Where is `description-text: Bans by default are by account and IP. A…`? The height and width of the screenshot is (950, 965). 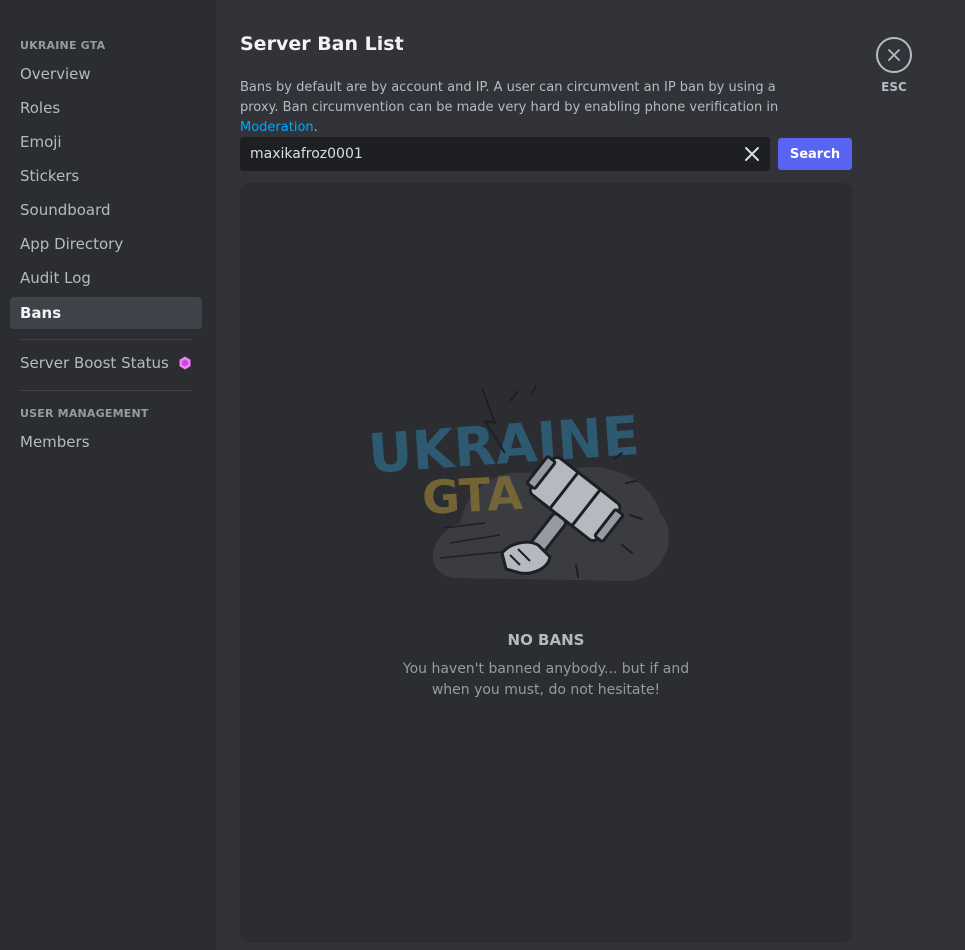
description-text: Bans by default are by account and IP. A… is located at coordinates (509, 97).